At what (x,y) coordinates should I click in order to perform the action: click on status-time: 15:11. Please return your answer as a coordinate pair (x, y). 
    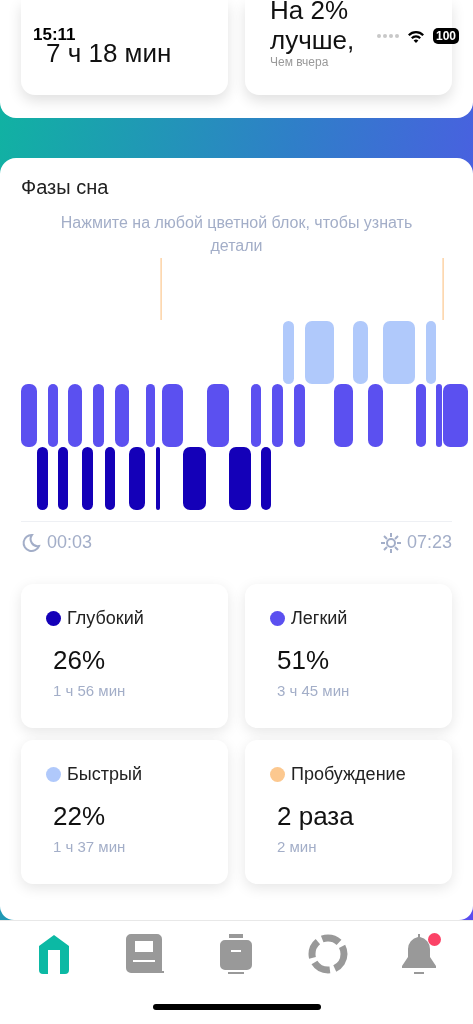
    Looking at the image, I should click on (54, 34).